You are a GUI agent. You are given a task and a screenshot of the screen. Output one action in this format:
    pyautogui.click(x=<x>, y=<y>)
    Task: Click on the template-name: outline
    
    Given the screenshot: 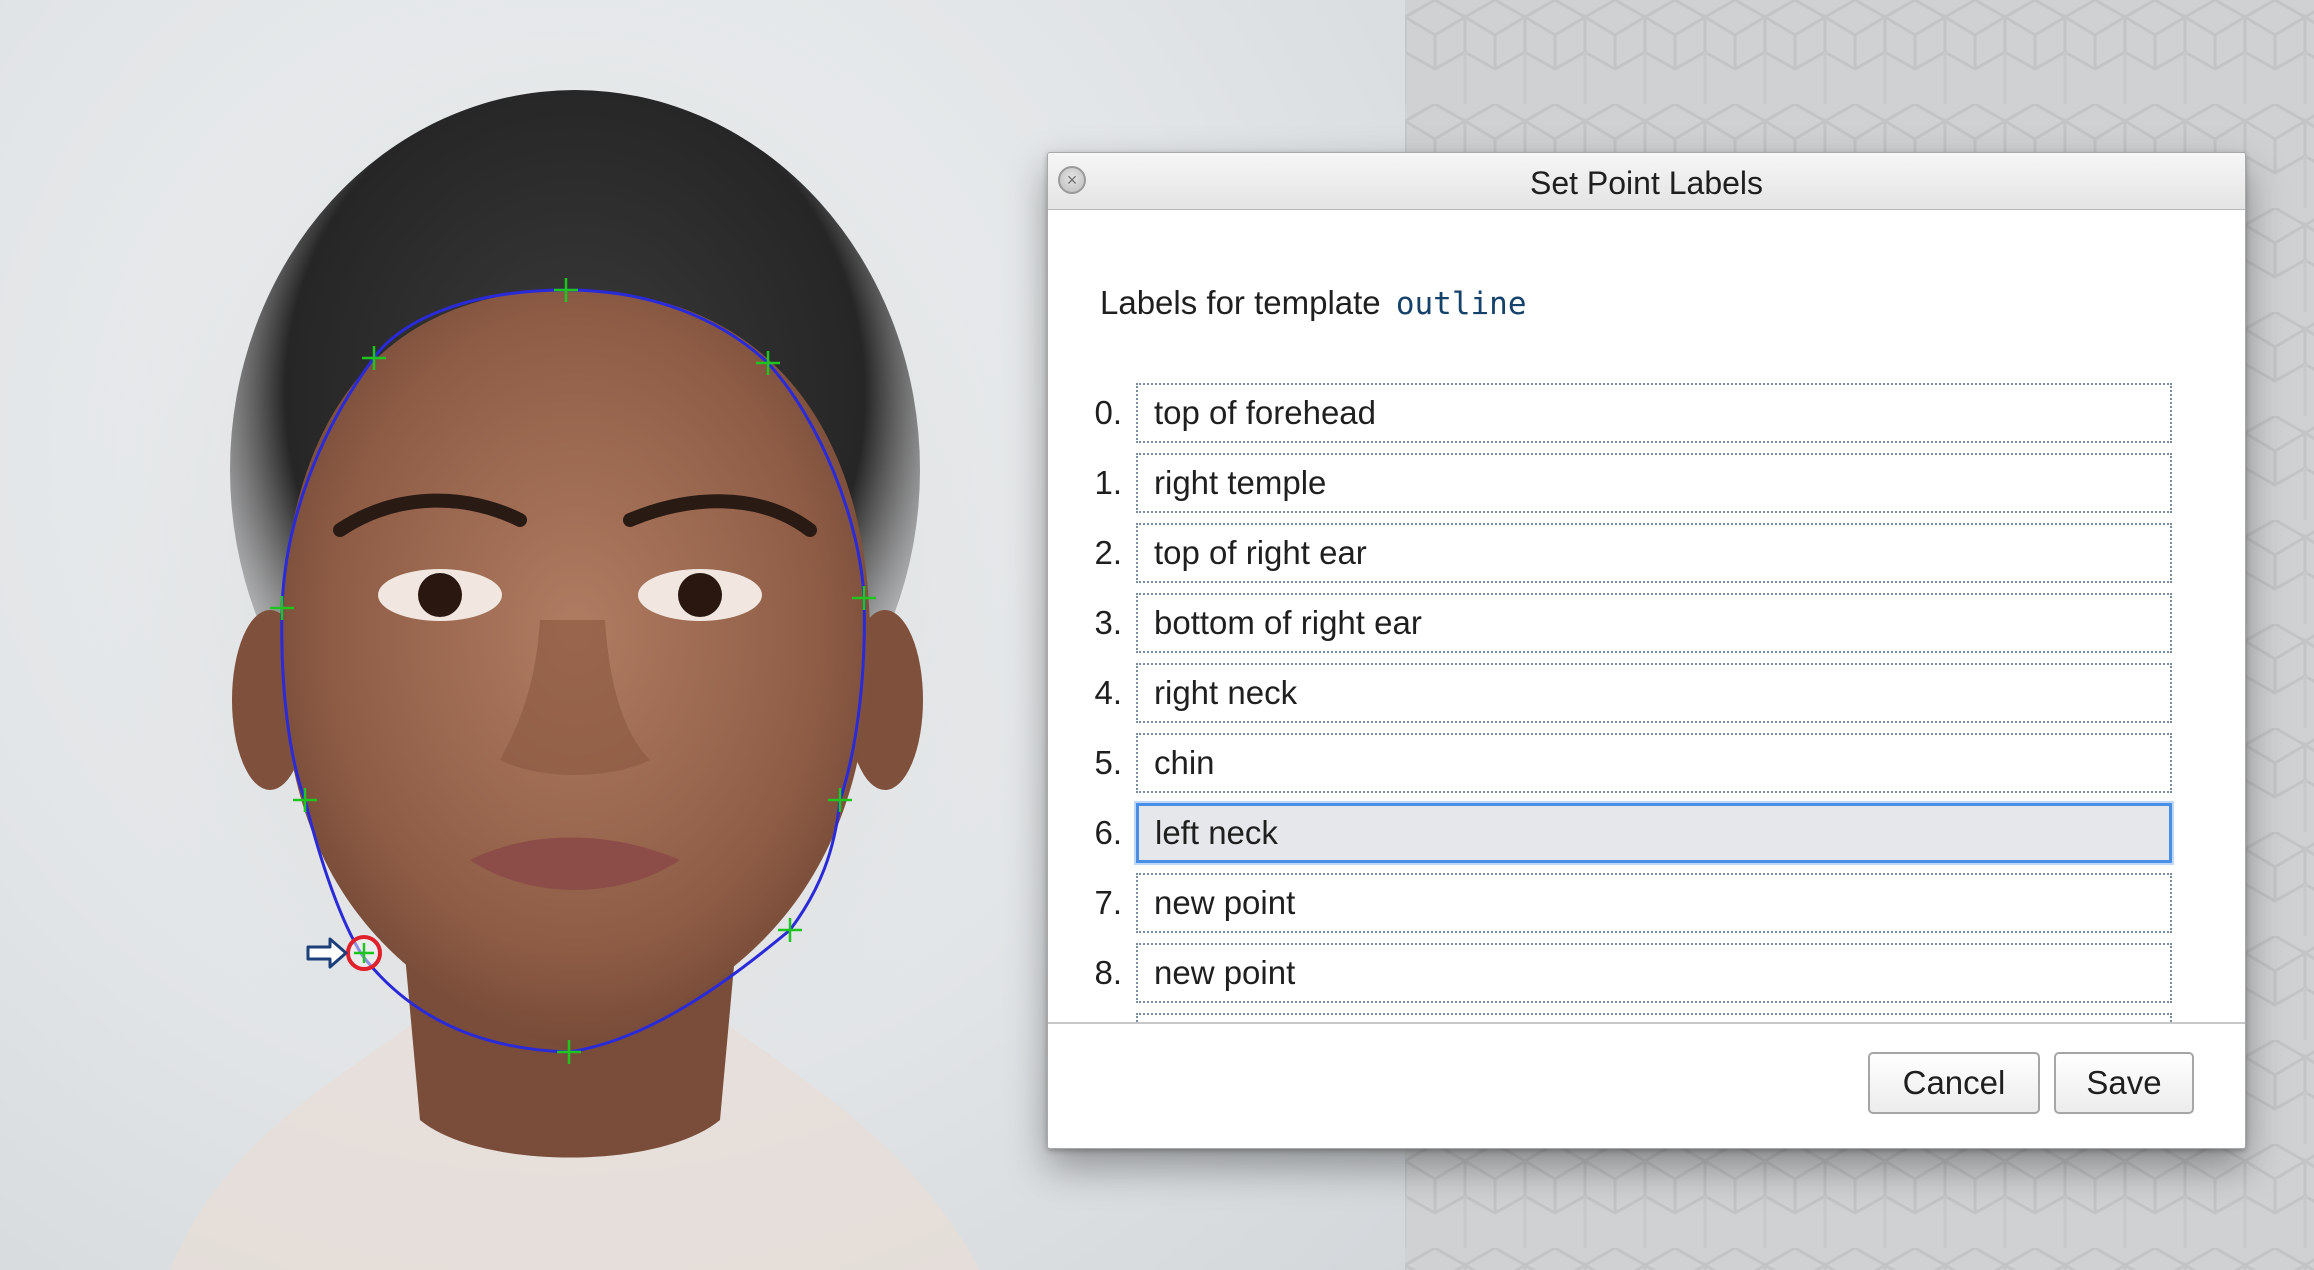 What is the action you would take?
    pyautogui.click(x=1461, y=304)
    